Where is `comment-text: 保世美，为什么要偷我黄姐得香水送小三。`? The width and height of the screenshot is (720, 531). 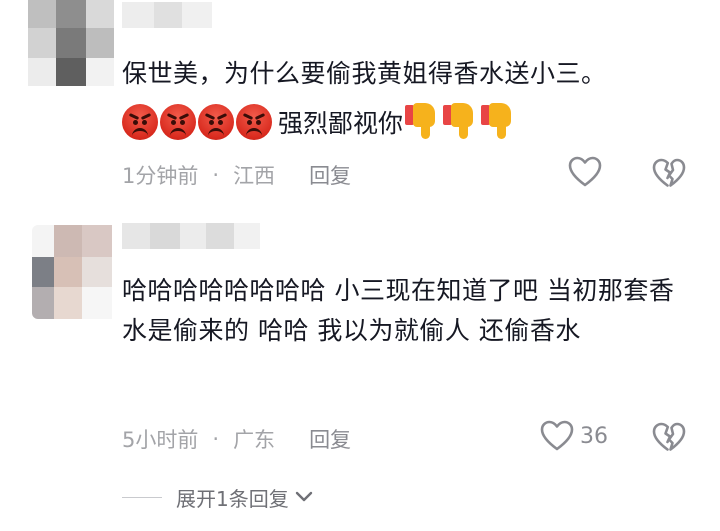
comment-text: 保世美，为什么要偷我黄姐得香水送小三。 is located at coordinates (364, 73).